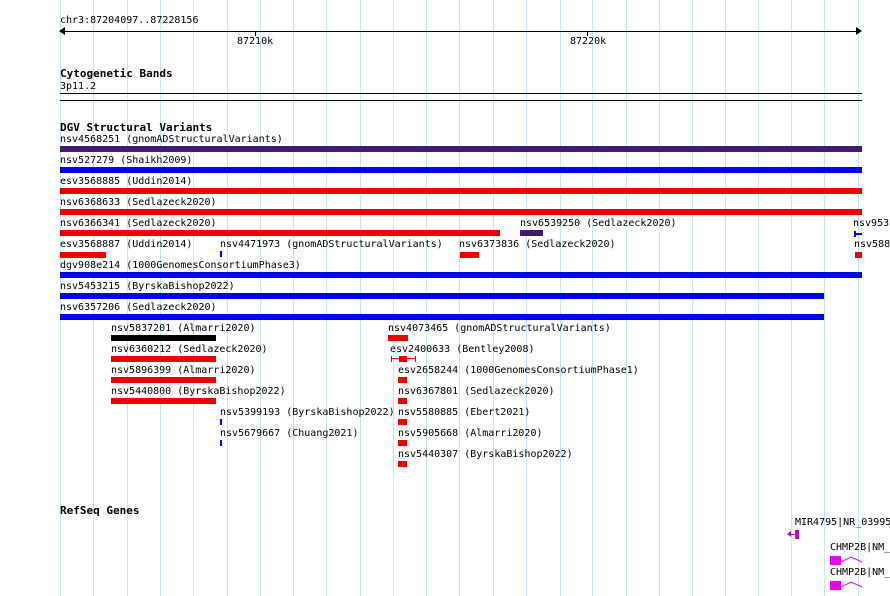 The height and width of the screenshot is (596, 890). Describe the element at coordinates (461, 93) in the screenshot. I see `cytoband-top-border` at that location.